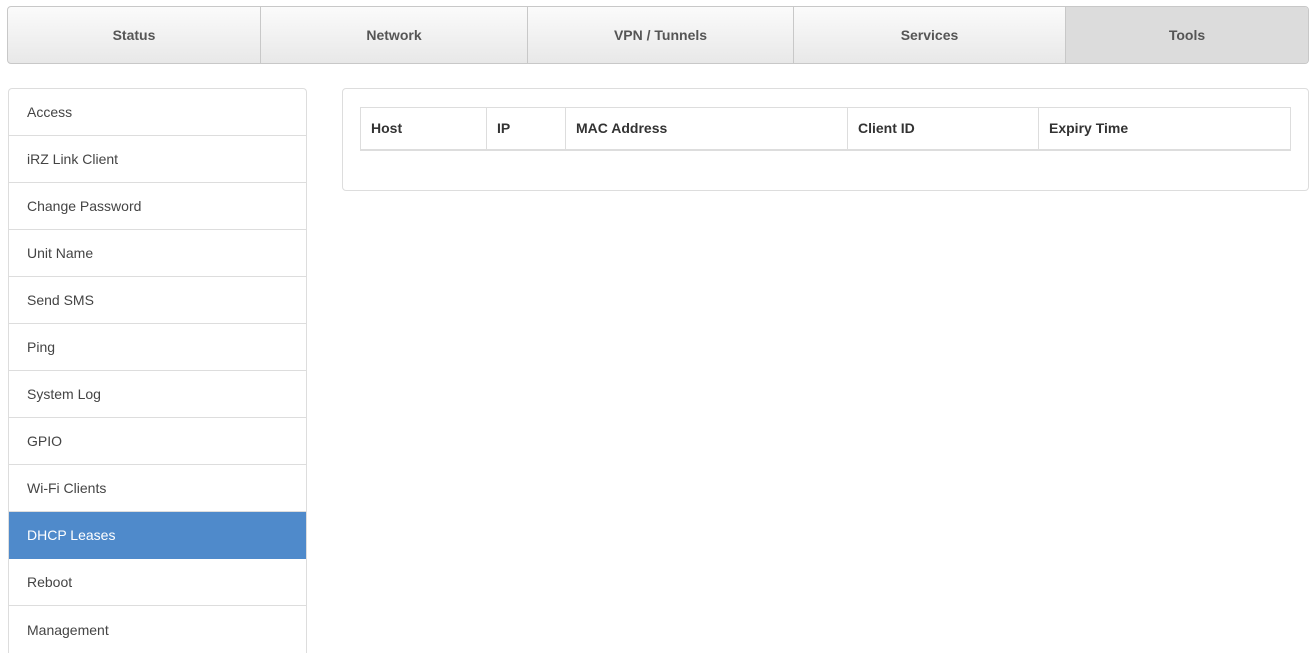  I want to click on tab-vpn-tunnels: VPN / Tunnels, so click(661, 35).